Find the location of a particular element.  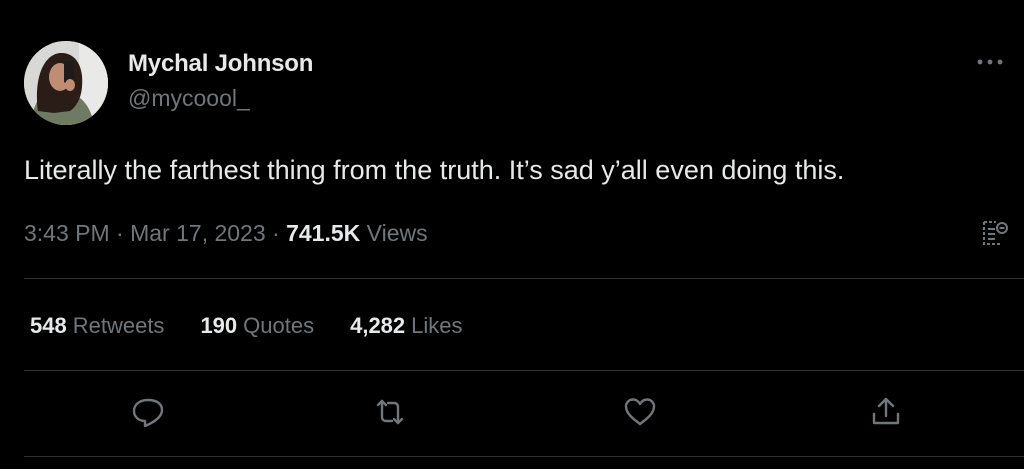

likes-stat: 4,282 Likes is located at coordinates (406, 326).